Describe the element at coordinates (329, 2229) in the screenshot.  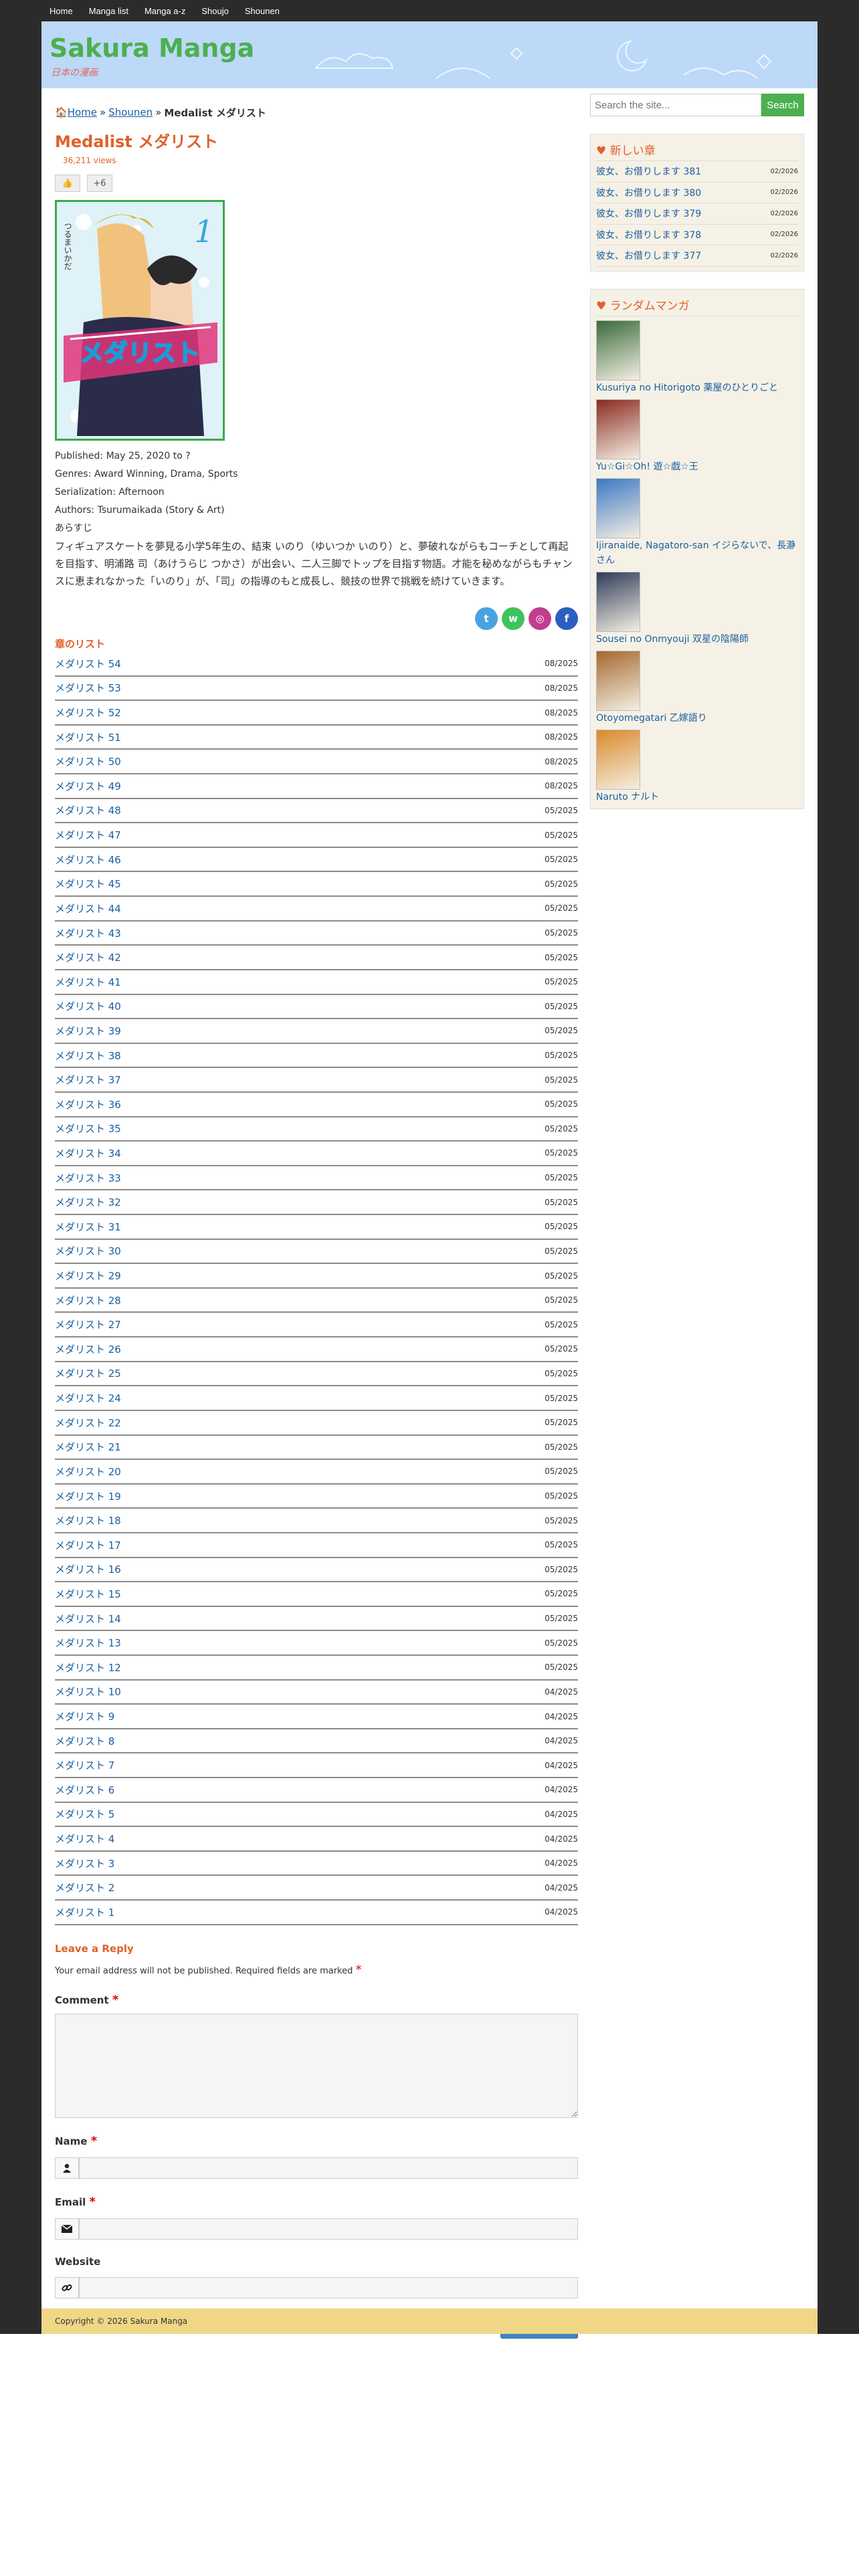
I see `email-input` at that location.